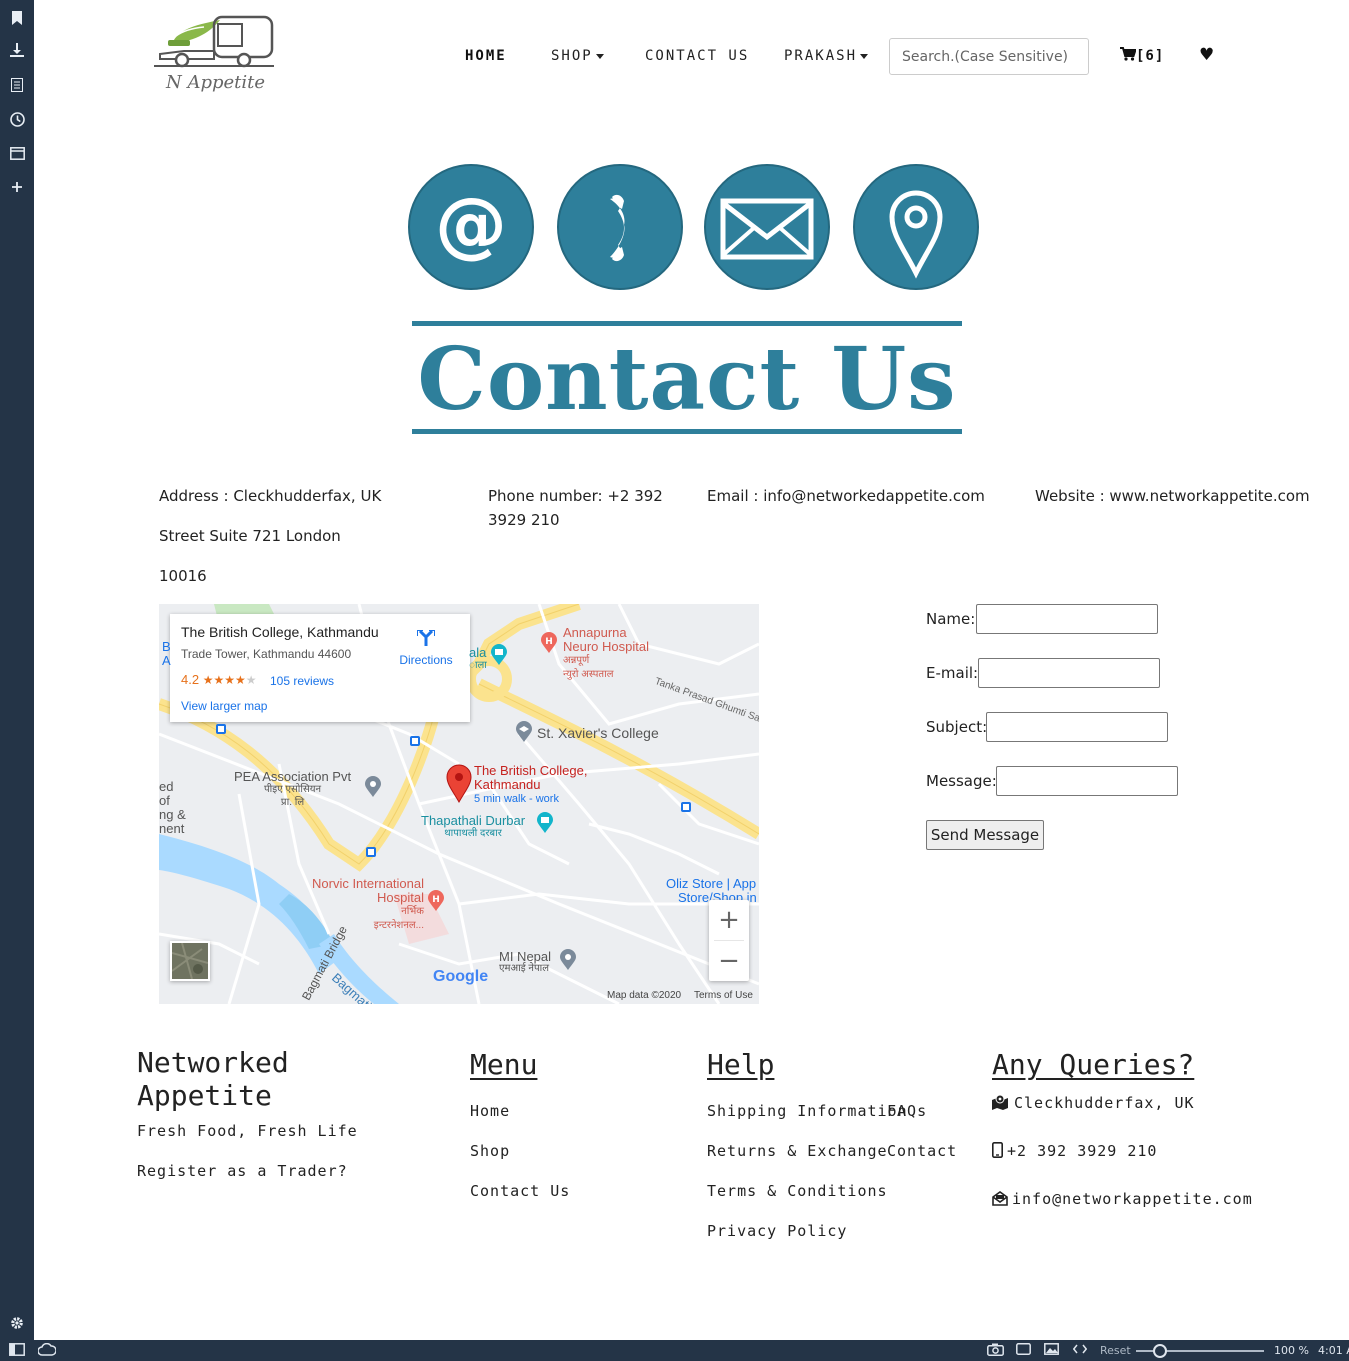  What do you see at coordinates (687, 431) in the screenshot?
I see `title-divider-bottom` at bounding box center [687, 431].